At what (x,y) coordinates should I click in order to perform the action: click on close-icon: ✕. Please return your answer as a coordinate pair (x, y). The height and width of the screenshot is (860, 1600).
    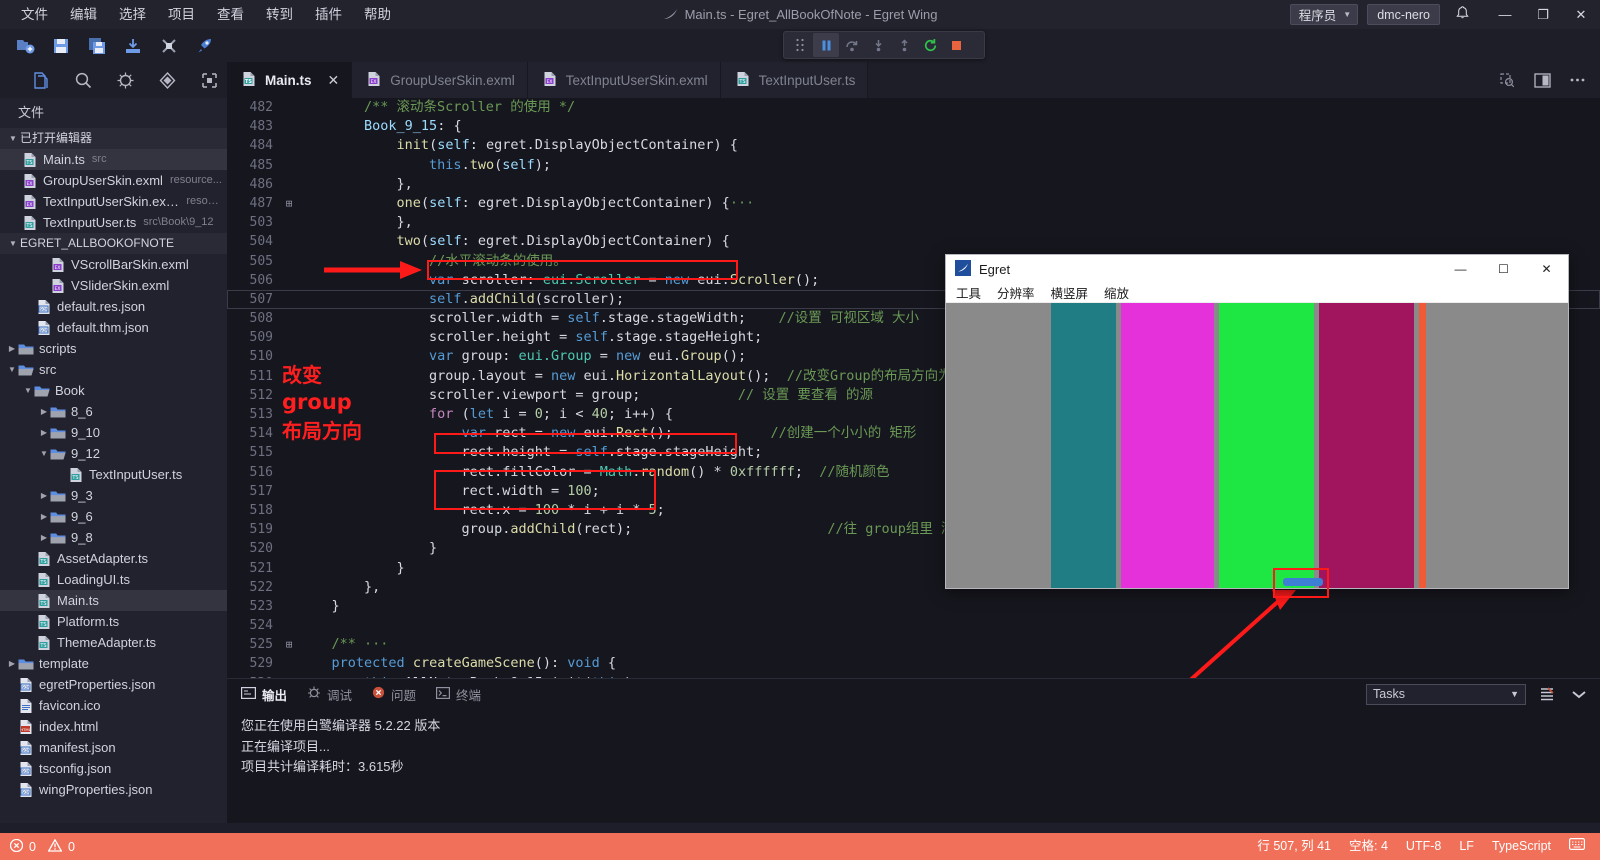
    Looking at the image, I should click on (334, 80).